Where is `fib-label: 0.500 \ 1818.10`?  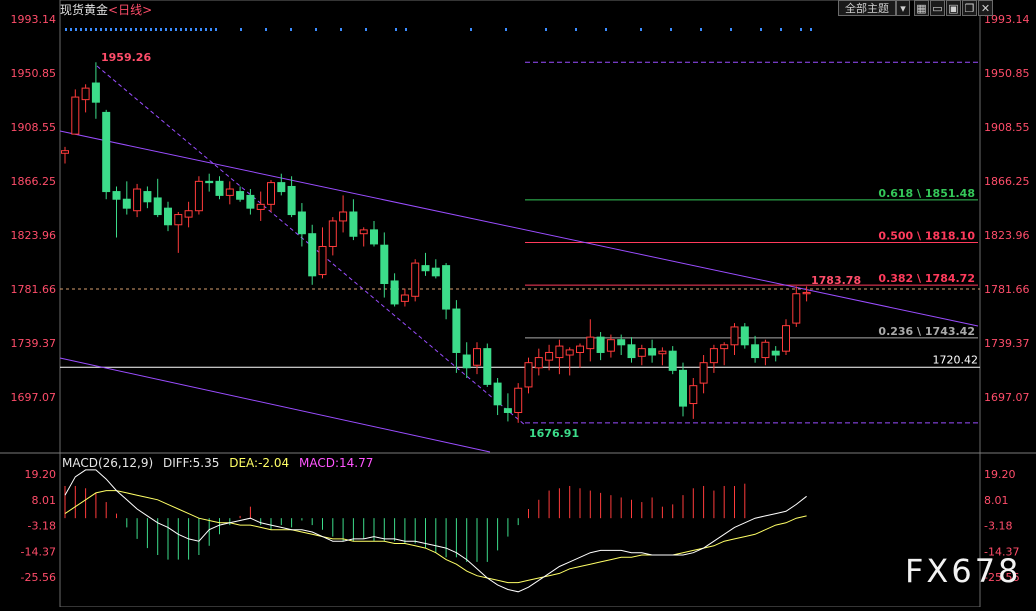
fib-label: 0.500 \ 1818.10 is located at coordinates (926, 236).